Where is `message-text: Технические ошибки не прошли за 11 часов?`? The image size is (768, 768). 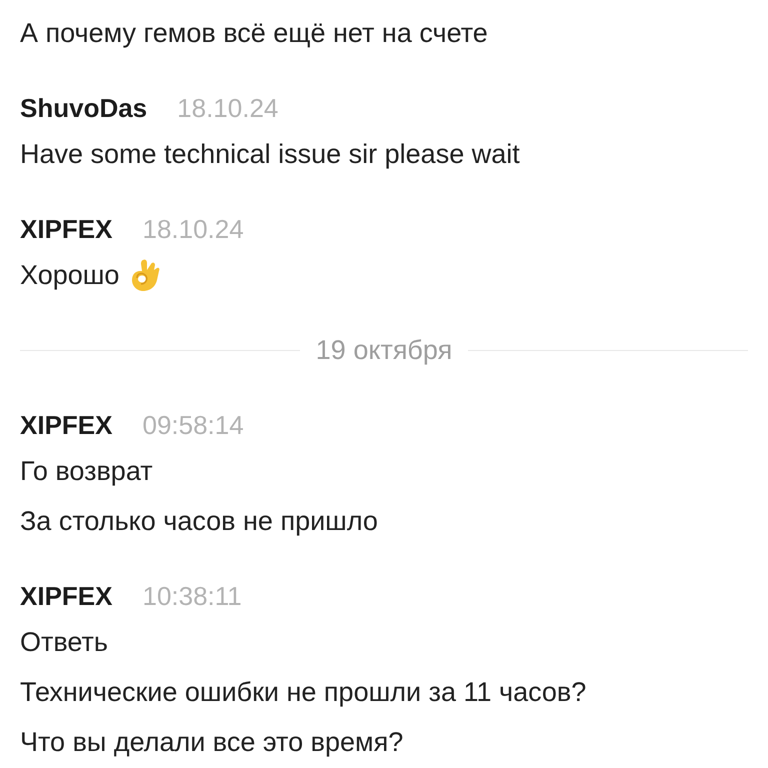
message-text: Технические ошибки не прошли за 11 часов? is located at coordinates (303, 692).